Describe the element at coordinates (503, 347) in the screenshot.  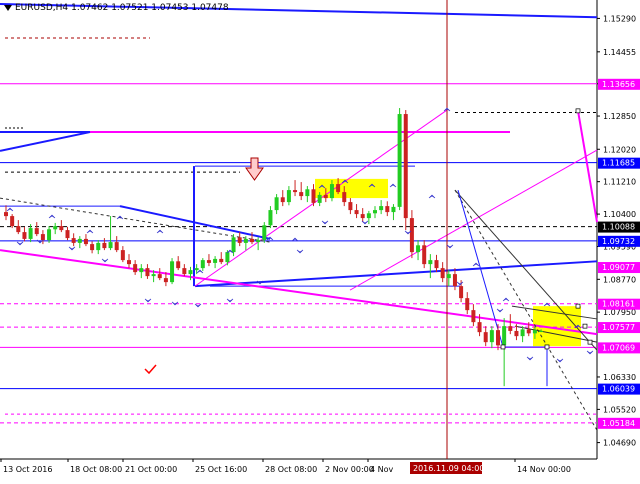
I see `anchor-point` at that location.